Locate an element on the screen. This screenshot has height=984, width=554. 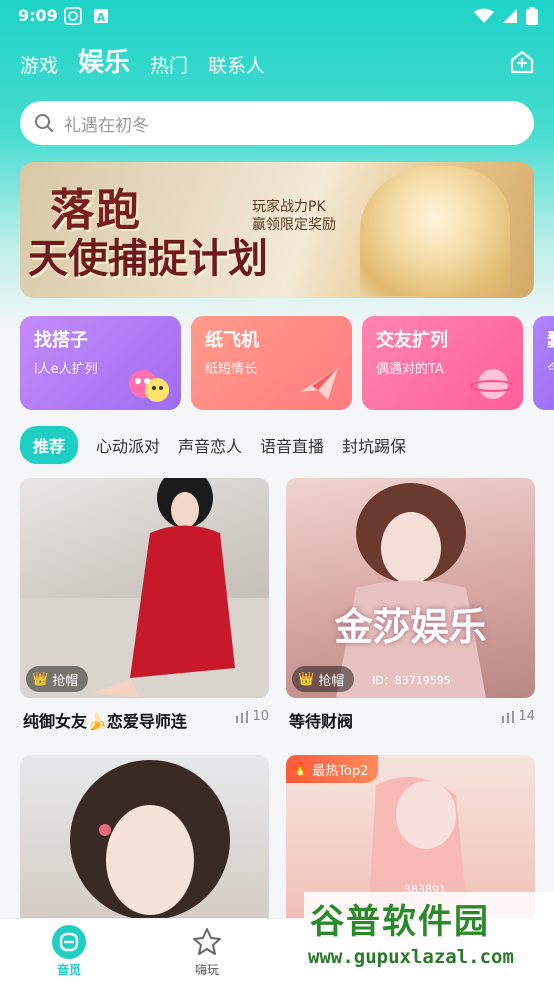
tab-voice-lover: 声音恋人 is located at coordinates (210, 445).